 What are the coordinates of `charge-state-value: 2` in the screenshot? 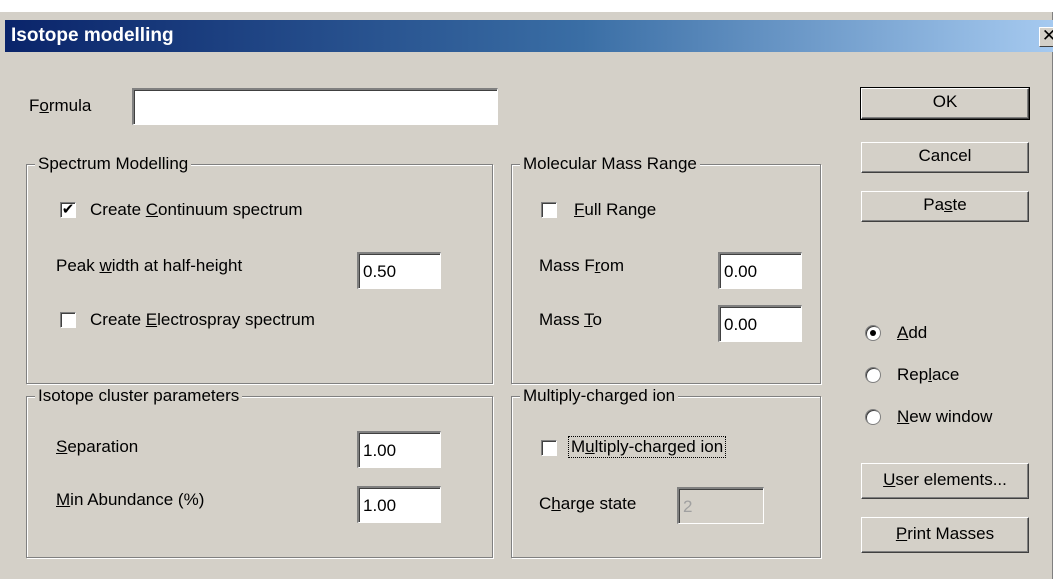 It's located at (688, 506).